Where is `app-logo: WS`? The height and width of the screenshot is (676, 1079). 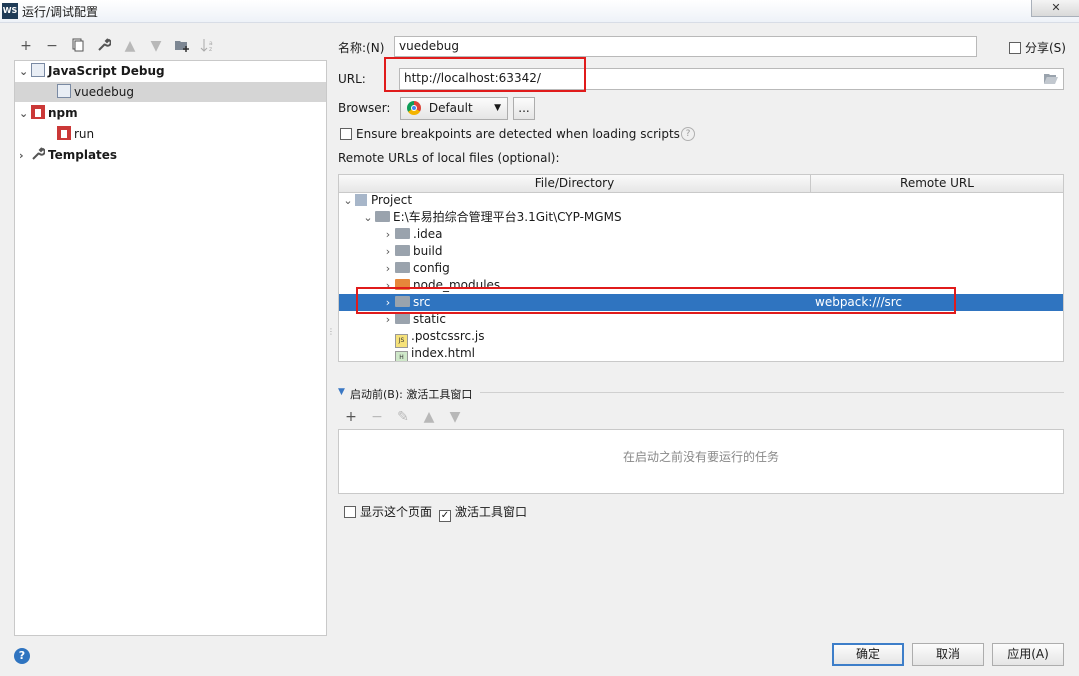
app-logo: WS is located at coordinates (10, 11).